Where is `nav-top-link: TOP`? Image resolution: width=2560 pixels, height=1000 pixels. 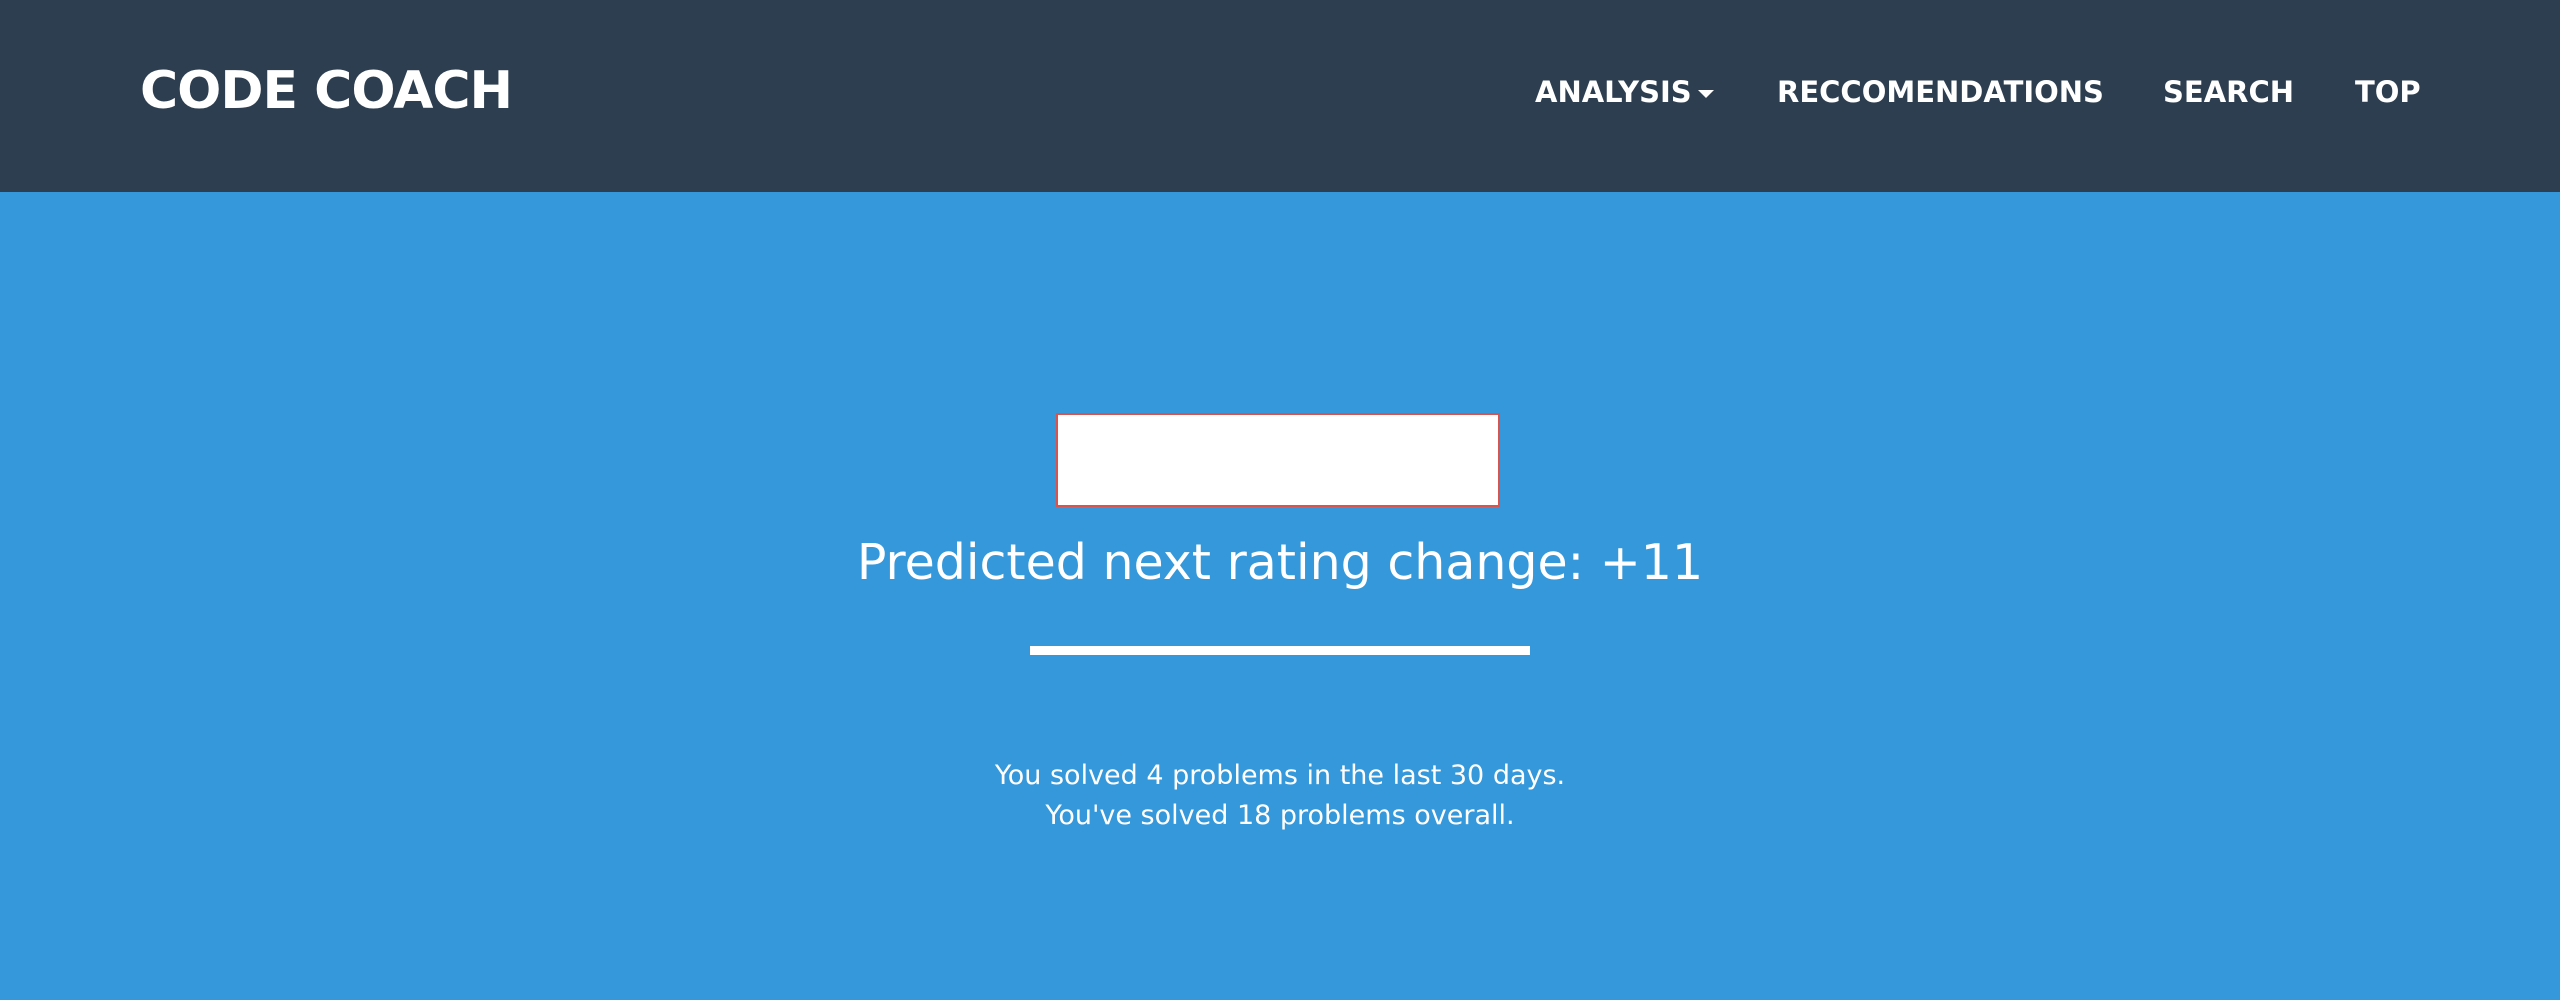
nav-top-link: TOP is located at coordinates (2388, 92).